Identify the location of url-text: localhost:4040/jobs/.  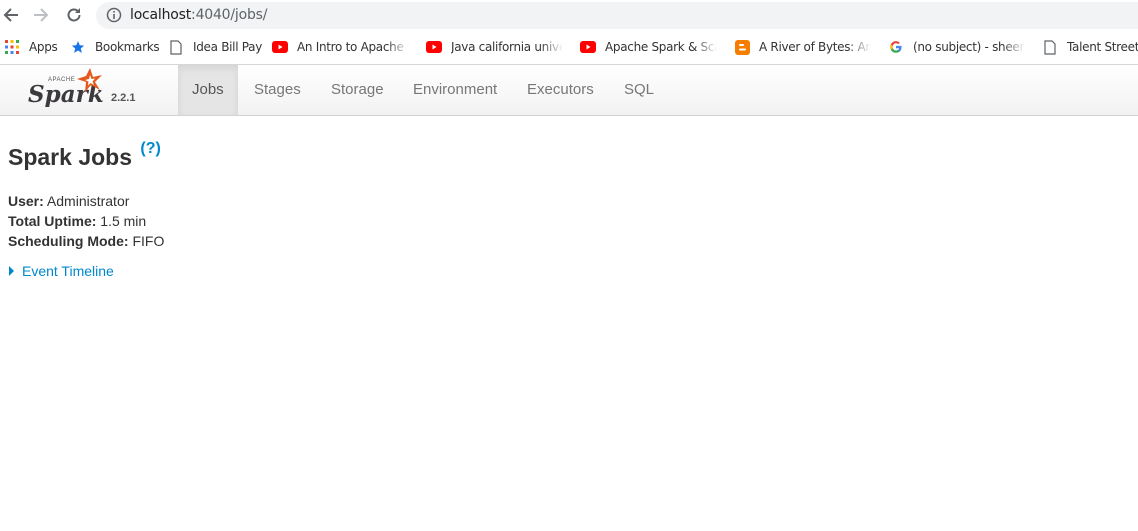
(198, 15).